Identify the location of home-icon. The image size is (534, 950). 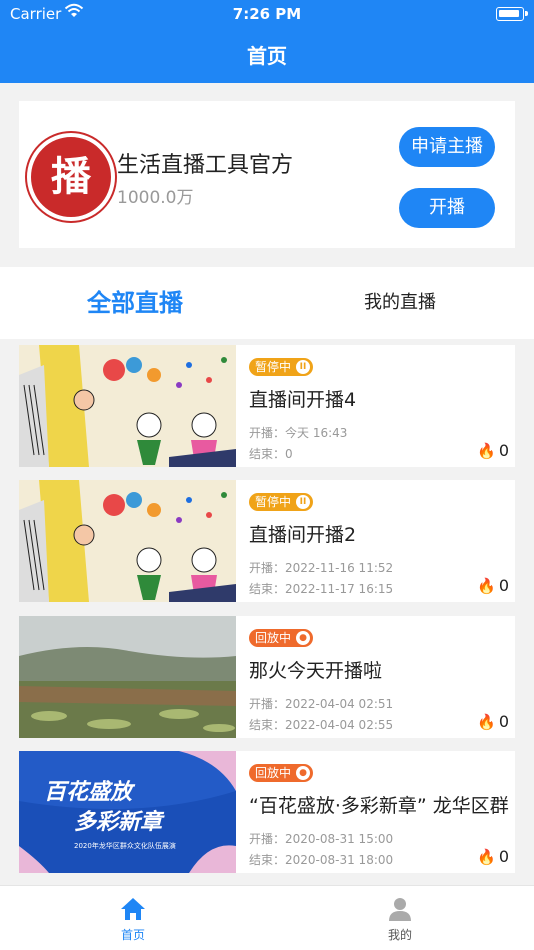
(133, 909).